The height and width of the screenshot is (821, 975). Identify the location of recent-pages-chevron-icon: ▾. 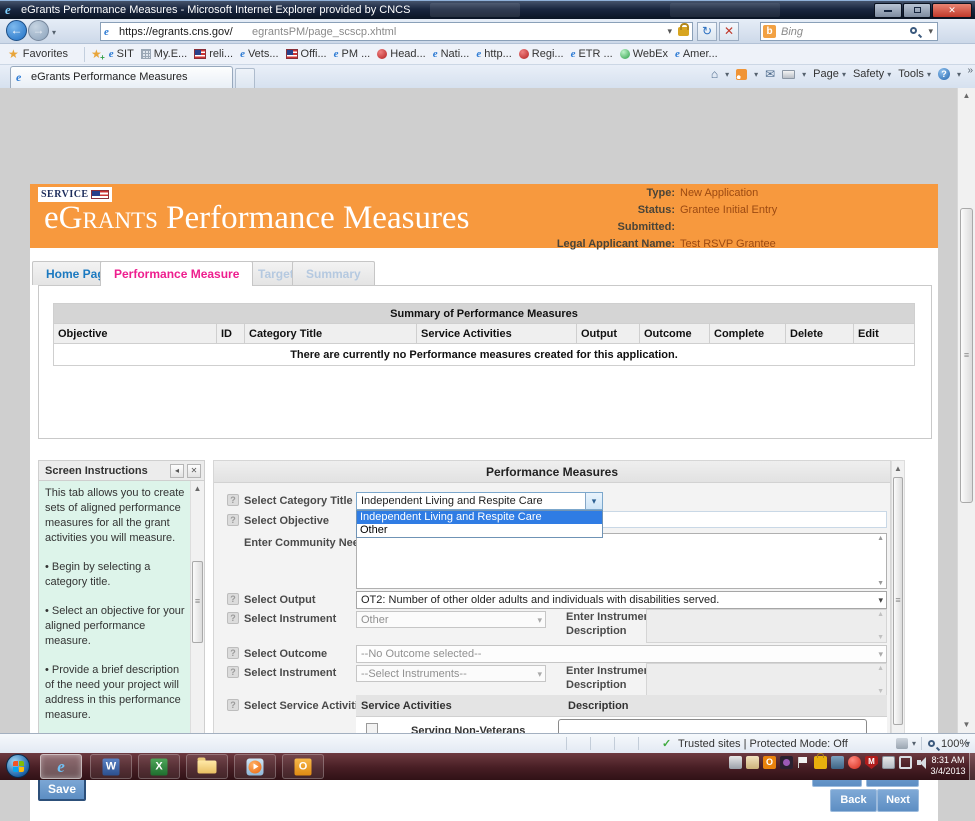
(54, 32).